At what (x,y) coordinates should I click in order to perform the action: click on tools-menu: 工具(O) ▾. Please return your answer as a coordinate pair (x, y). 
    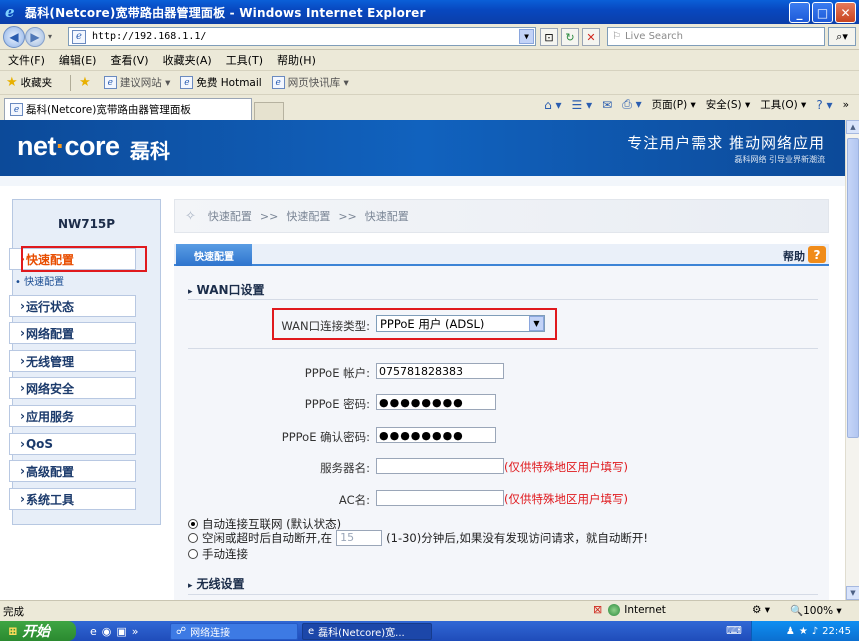
    Looking at the image, I should click on (783, 104).